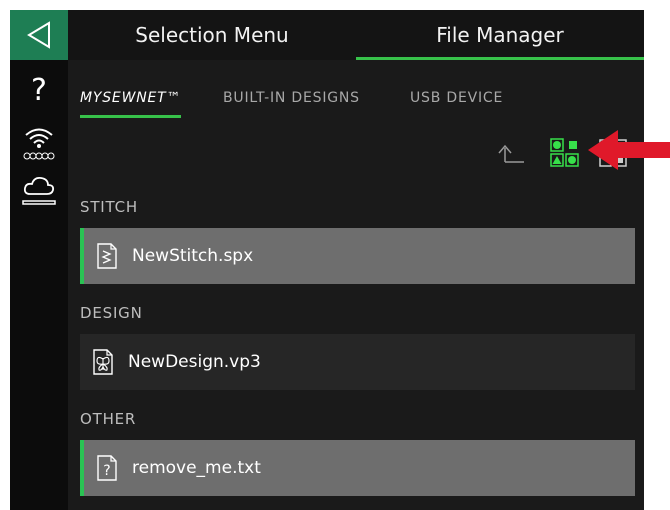 The image size is (670, 510). I want to click on tab-label: File Manager, so click(500, 35).